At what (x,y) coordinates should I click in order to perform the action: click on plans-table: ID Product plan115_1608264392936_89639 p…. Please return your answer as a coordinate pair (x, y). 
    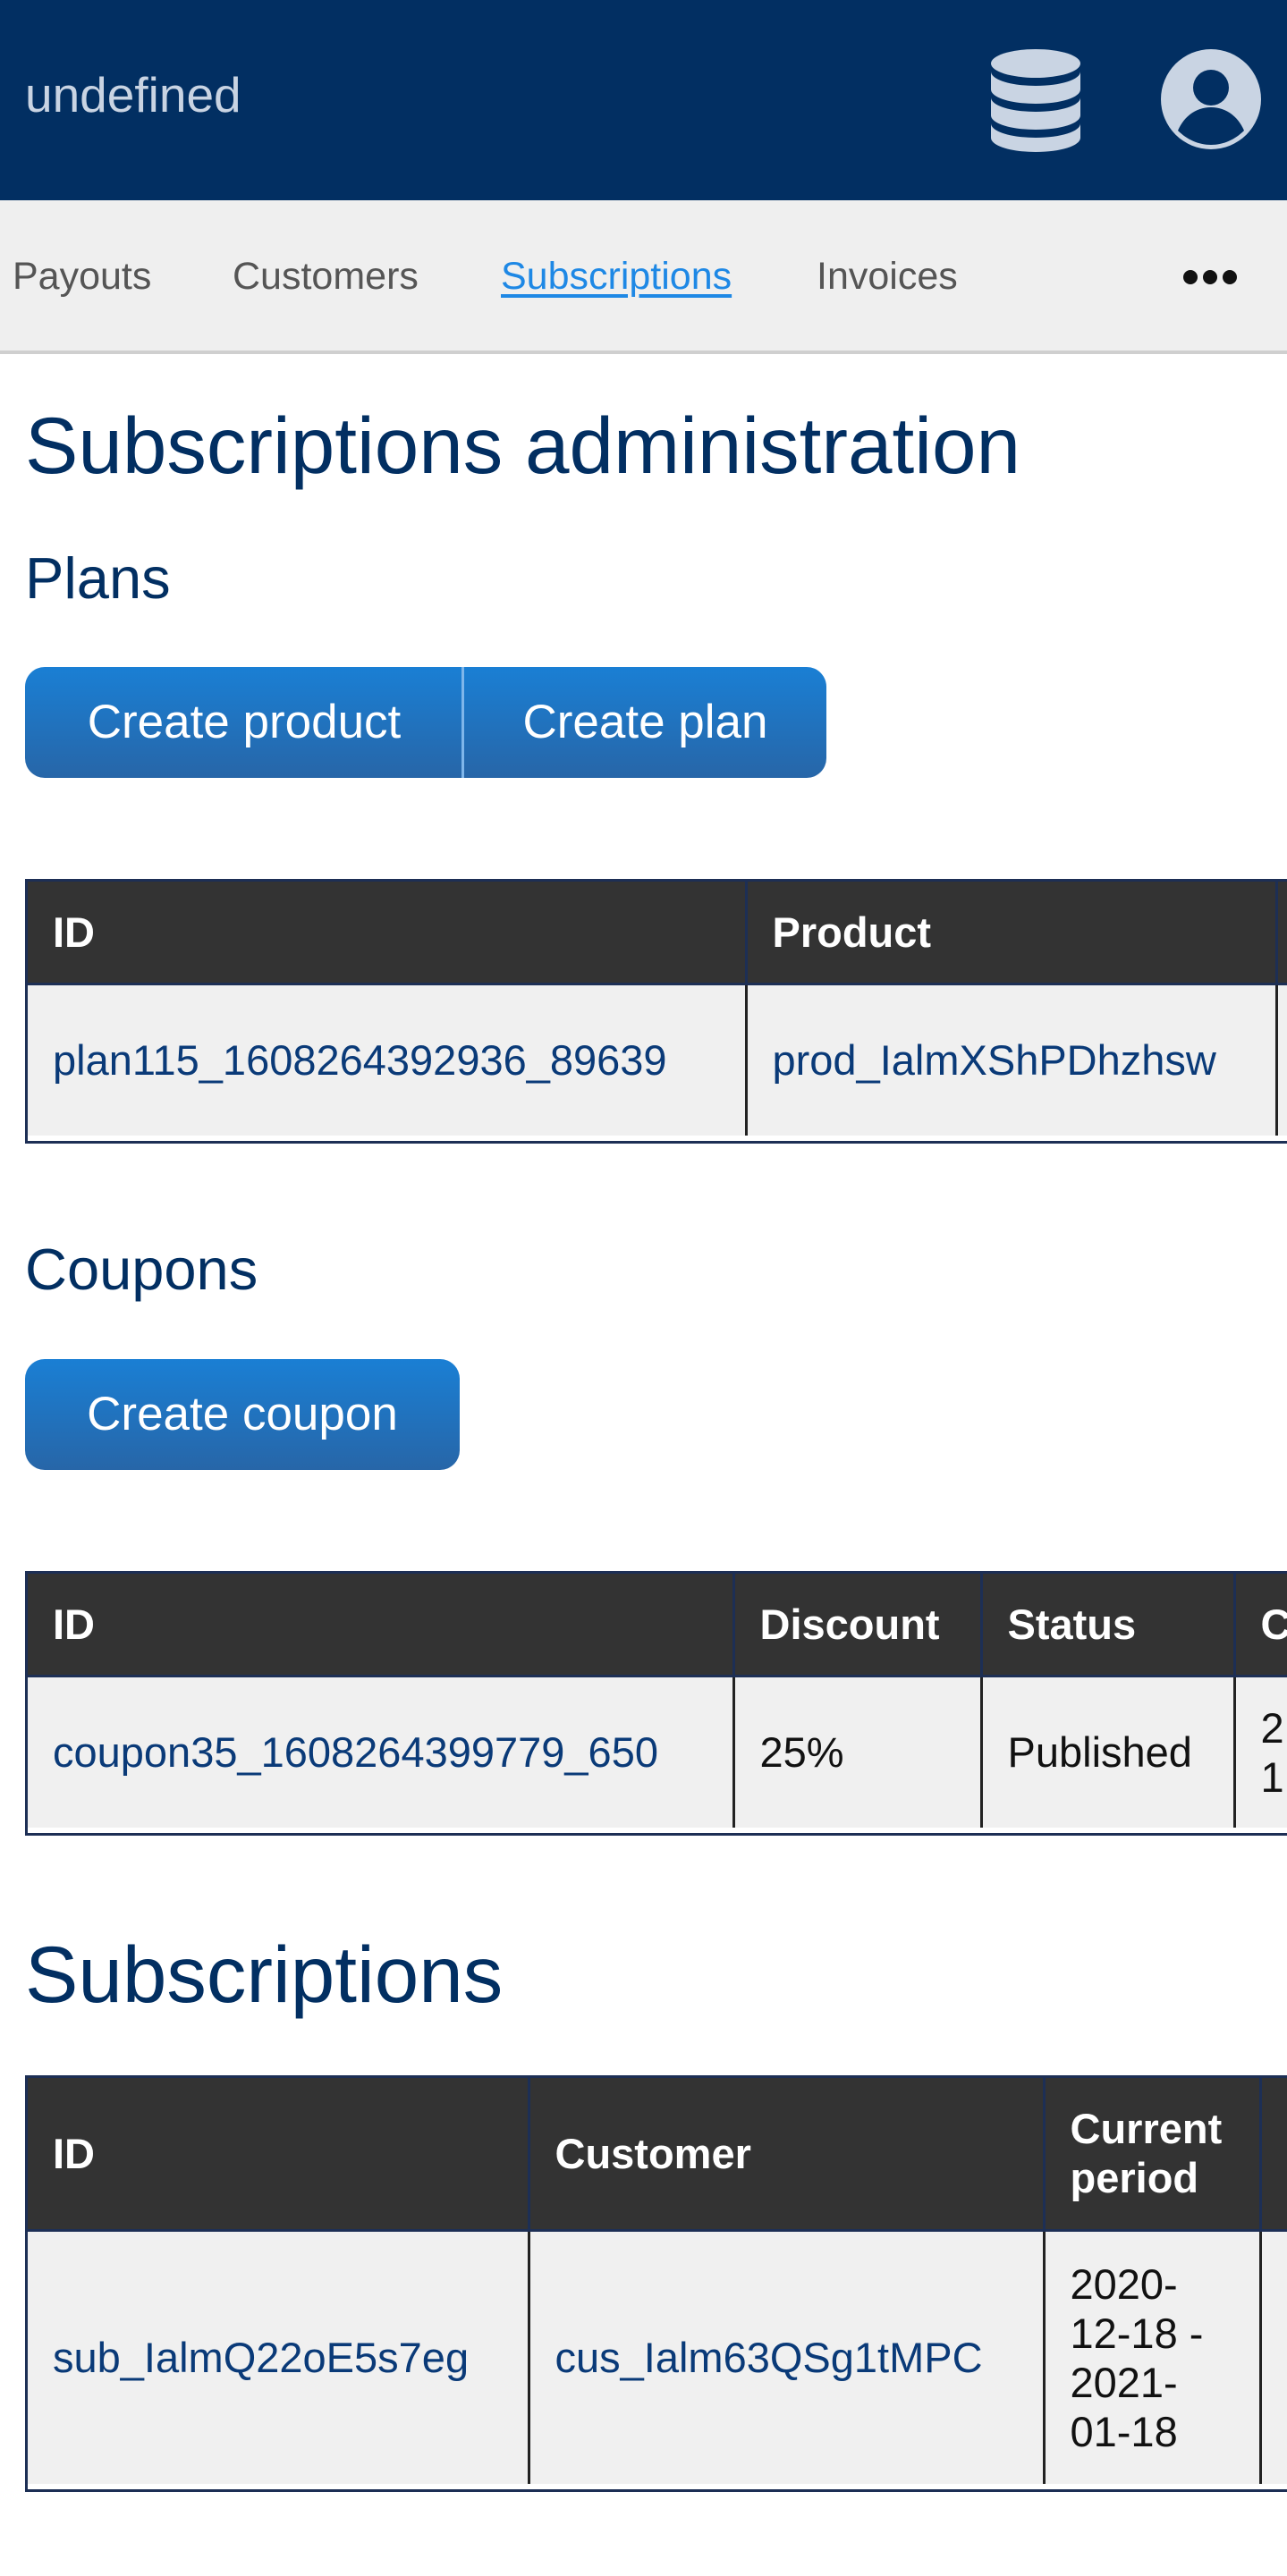
    Looking at the image, I should click on (656, 1011).